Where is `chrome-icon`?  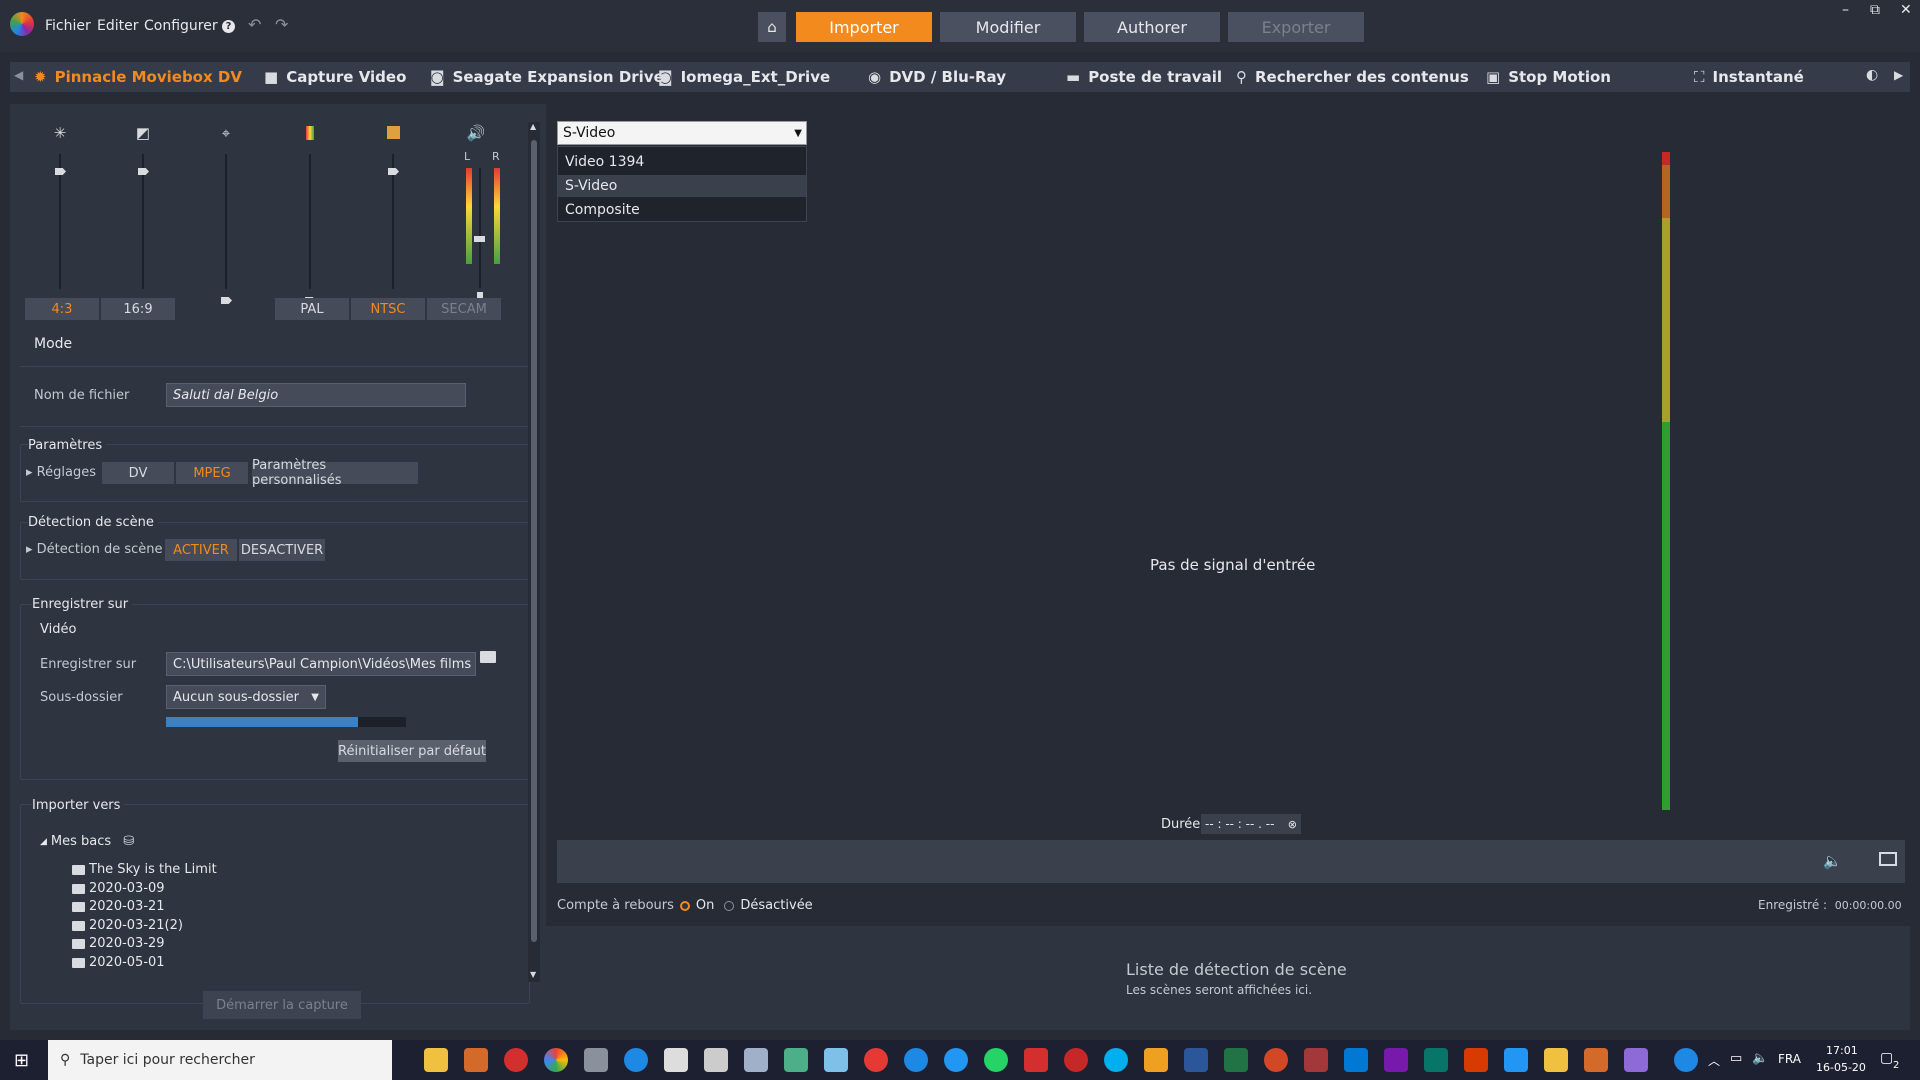
chrome-icon is located at coordinates (556, 1060).